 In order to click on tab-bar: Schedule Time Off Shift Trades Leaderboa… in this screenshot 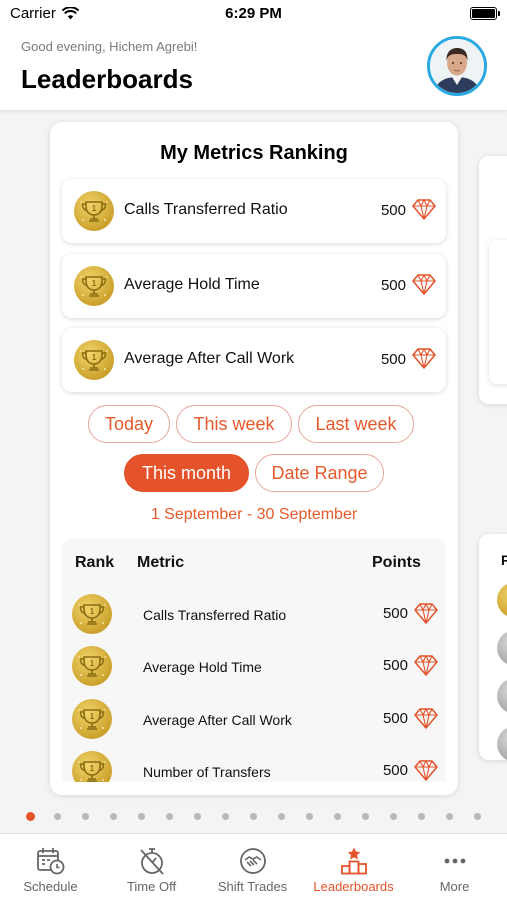, I will do `click(253, 866)`.